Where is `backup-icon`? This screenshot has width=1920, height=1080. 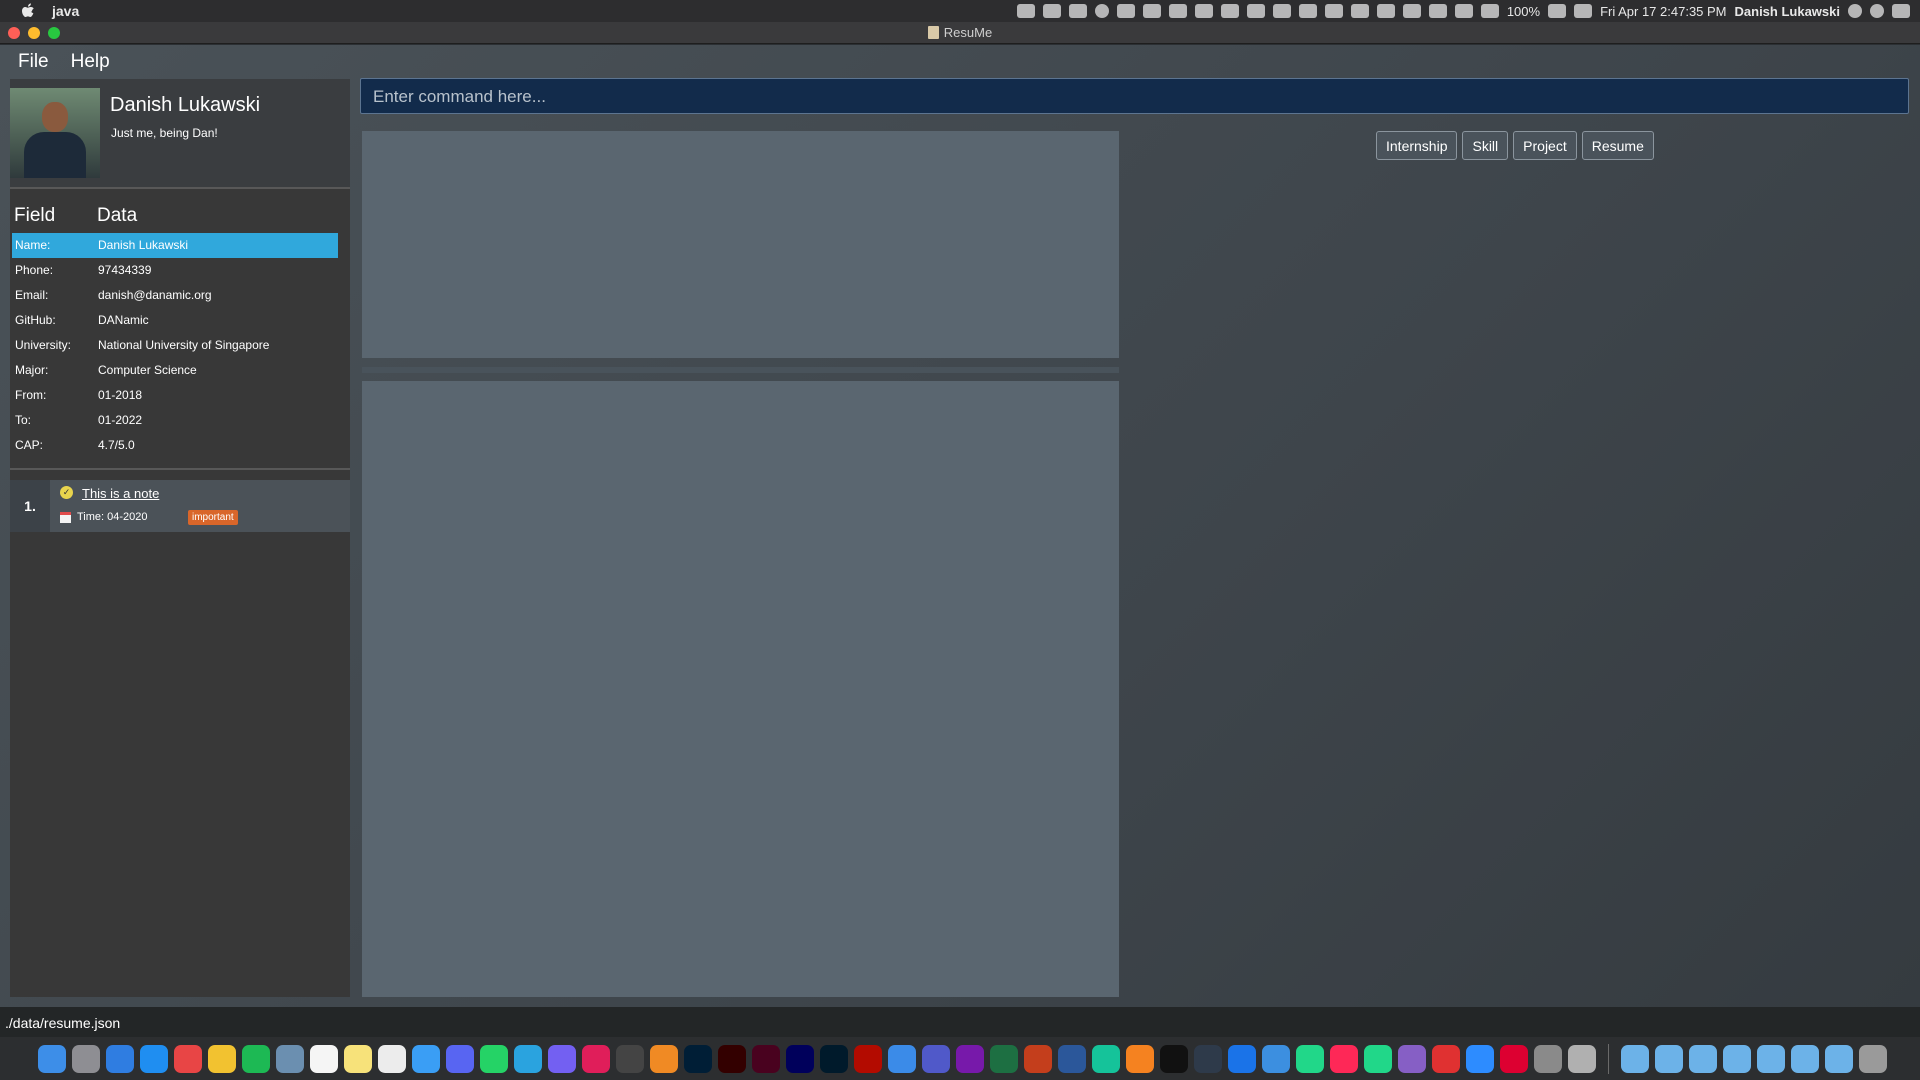 backup-icon is located at coordinates (1151, 11).